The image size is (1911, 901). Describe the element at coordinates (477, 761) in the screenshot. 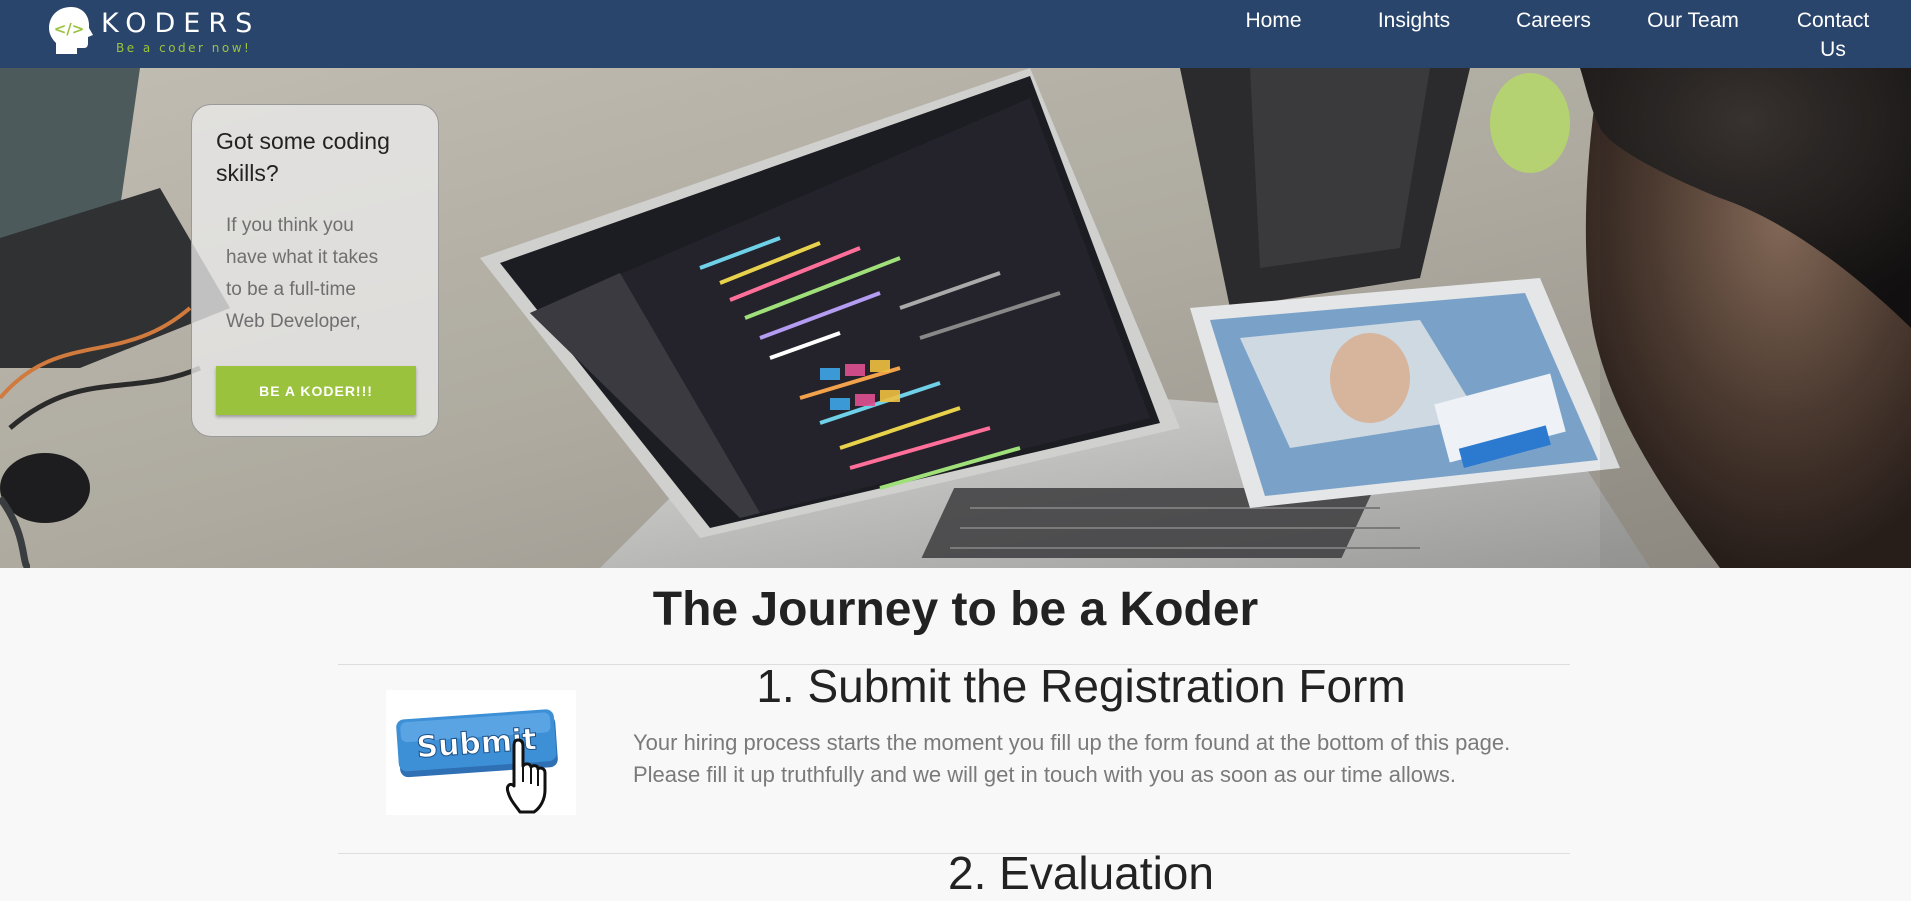

I see `submit-button-image: Submit` at that location.